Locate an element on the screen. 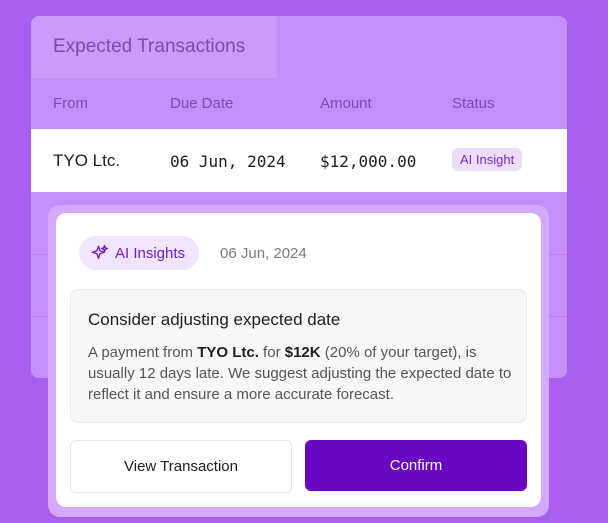  ai-insights-pill: AI Insights is located at coordinates (139, 253).